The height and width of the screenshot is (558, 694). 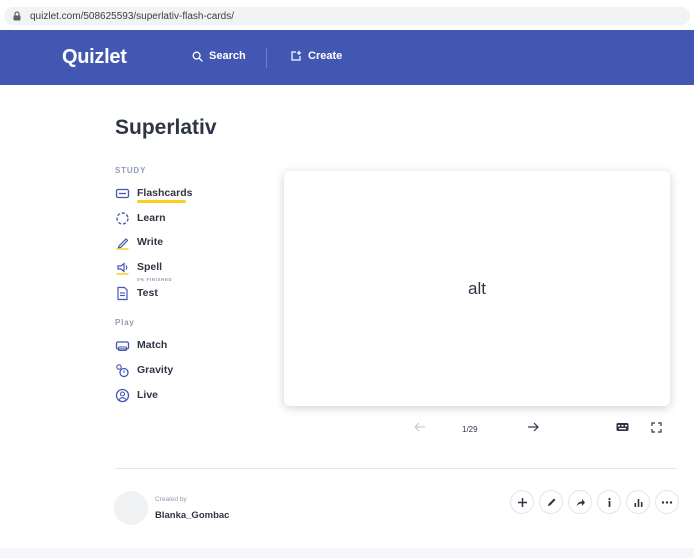 I want to click on keyboard-shortcuts-button, so click(x=622, y=427).